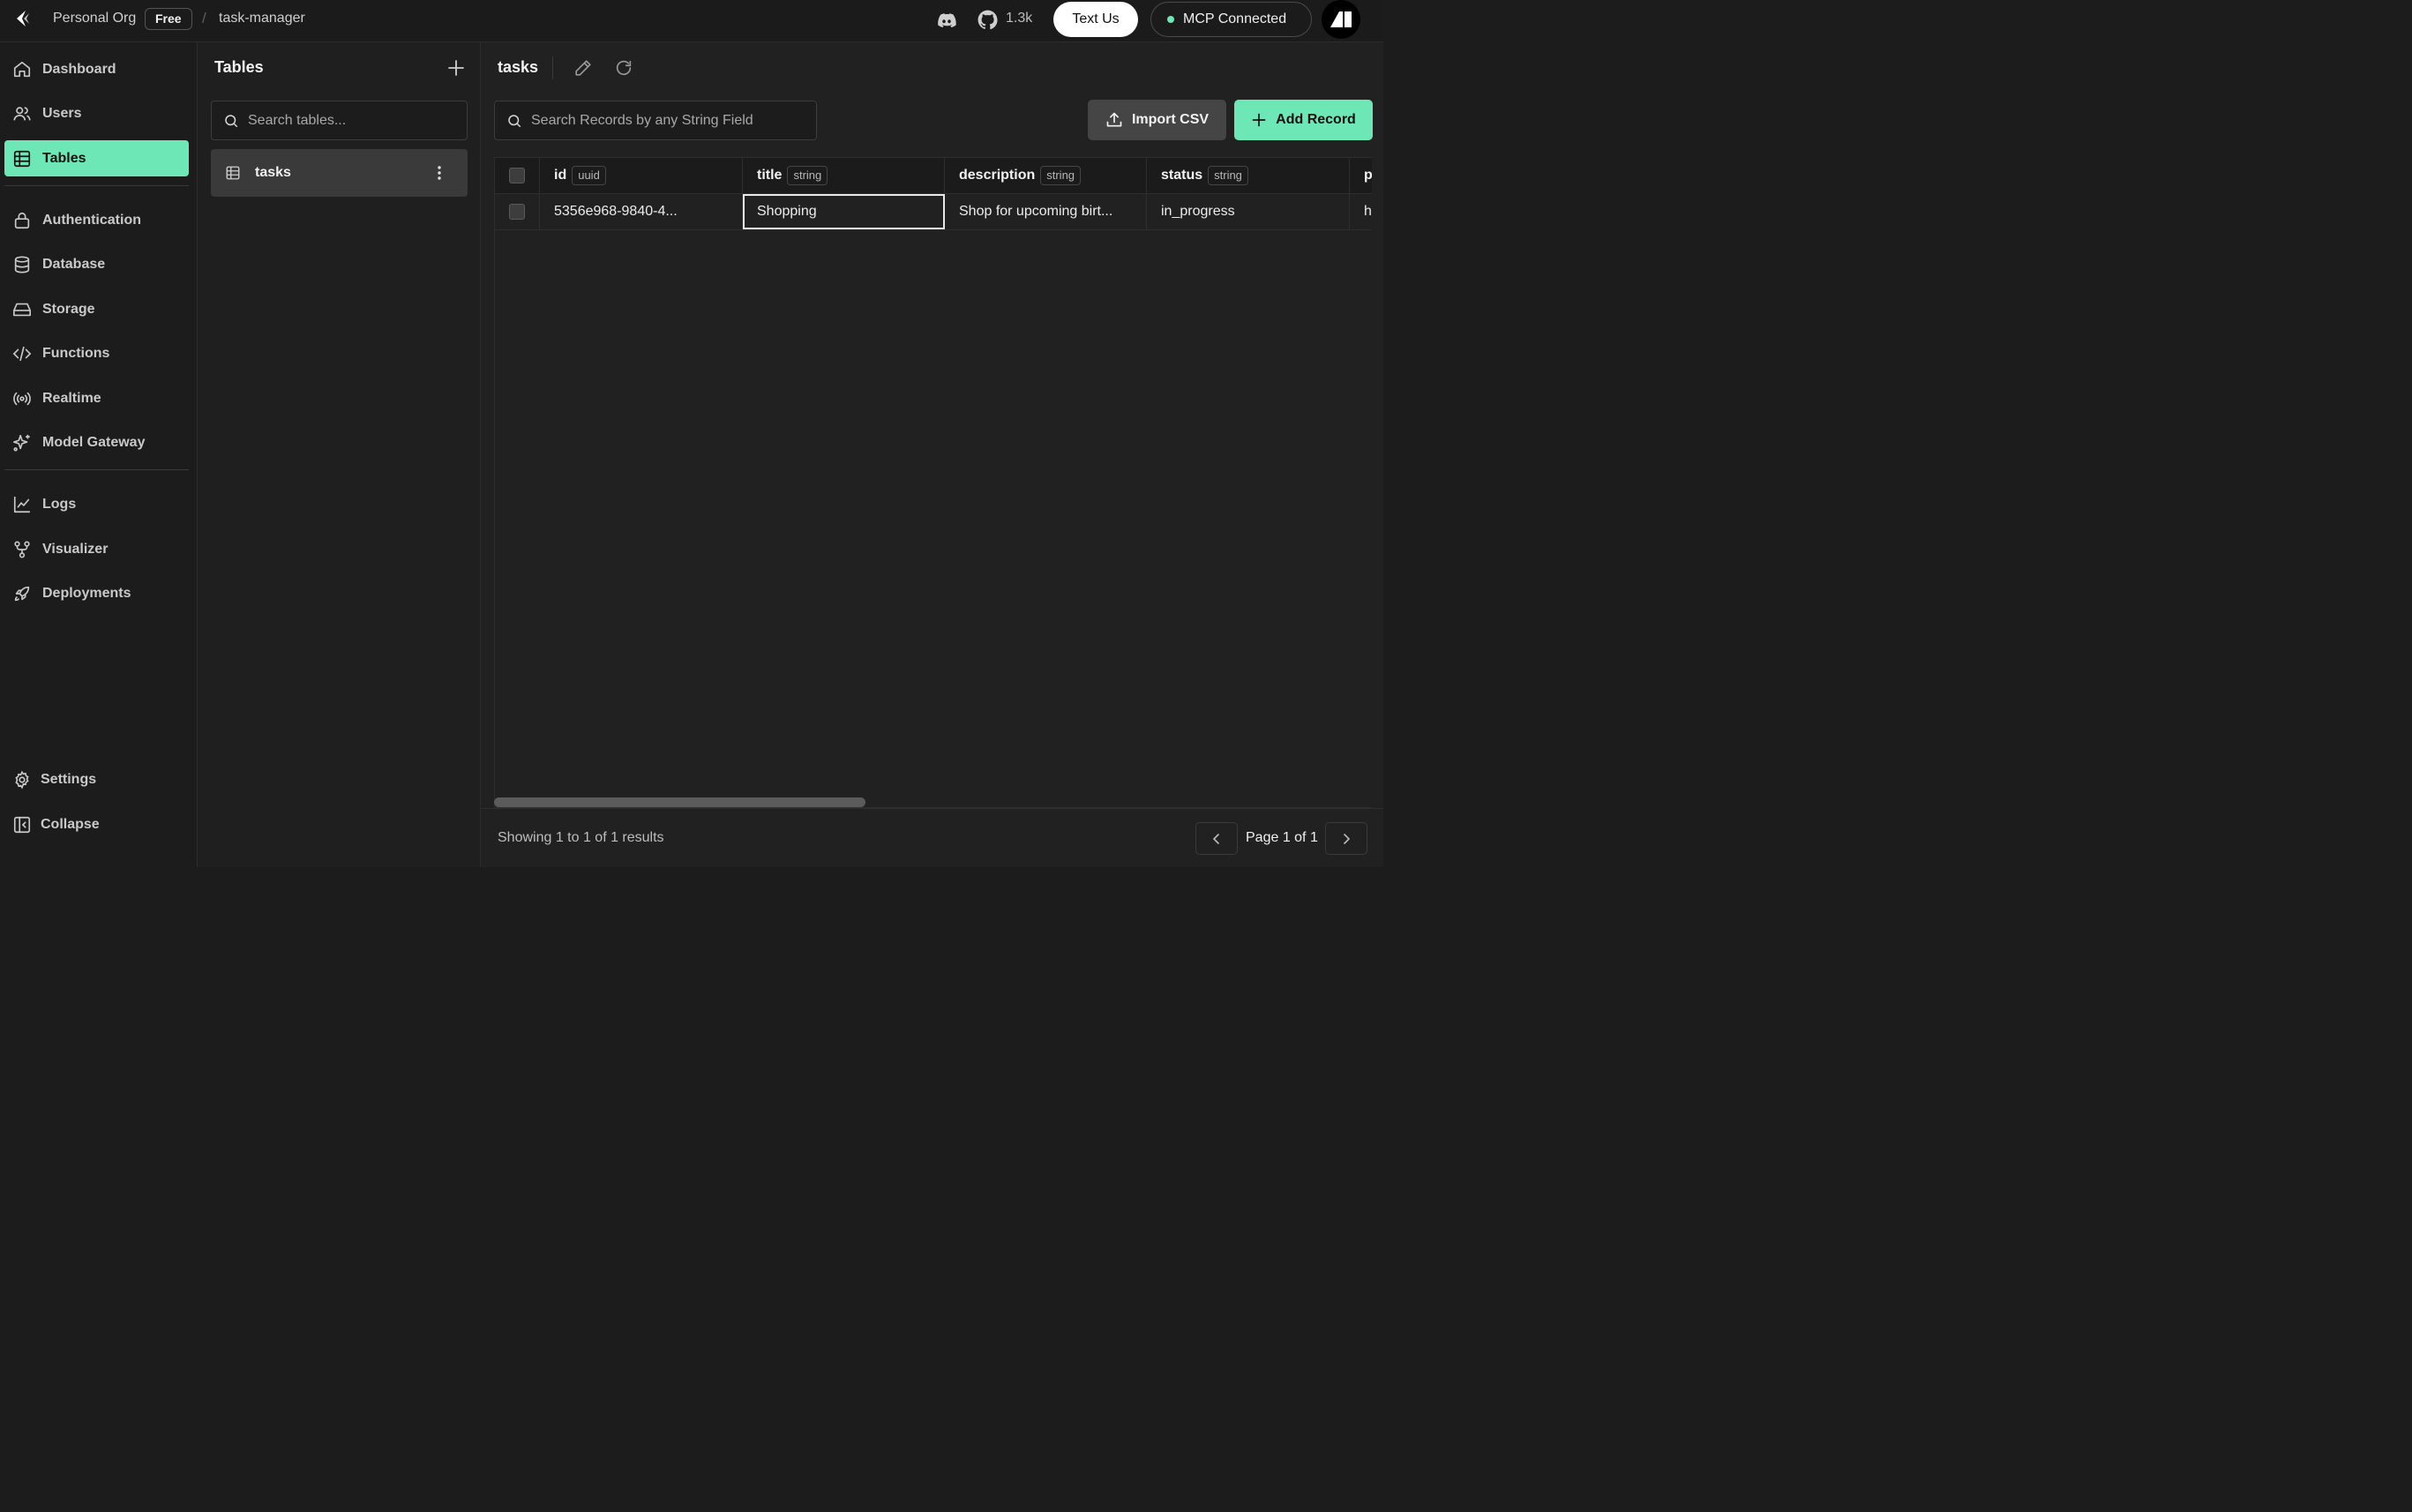 The height and width of the screenshot is (1512, 2412). What do you see at coordinates (69, 779) in the screenshot?
I see `settings-label: Settings` at bounding box center [69, 779].